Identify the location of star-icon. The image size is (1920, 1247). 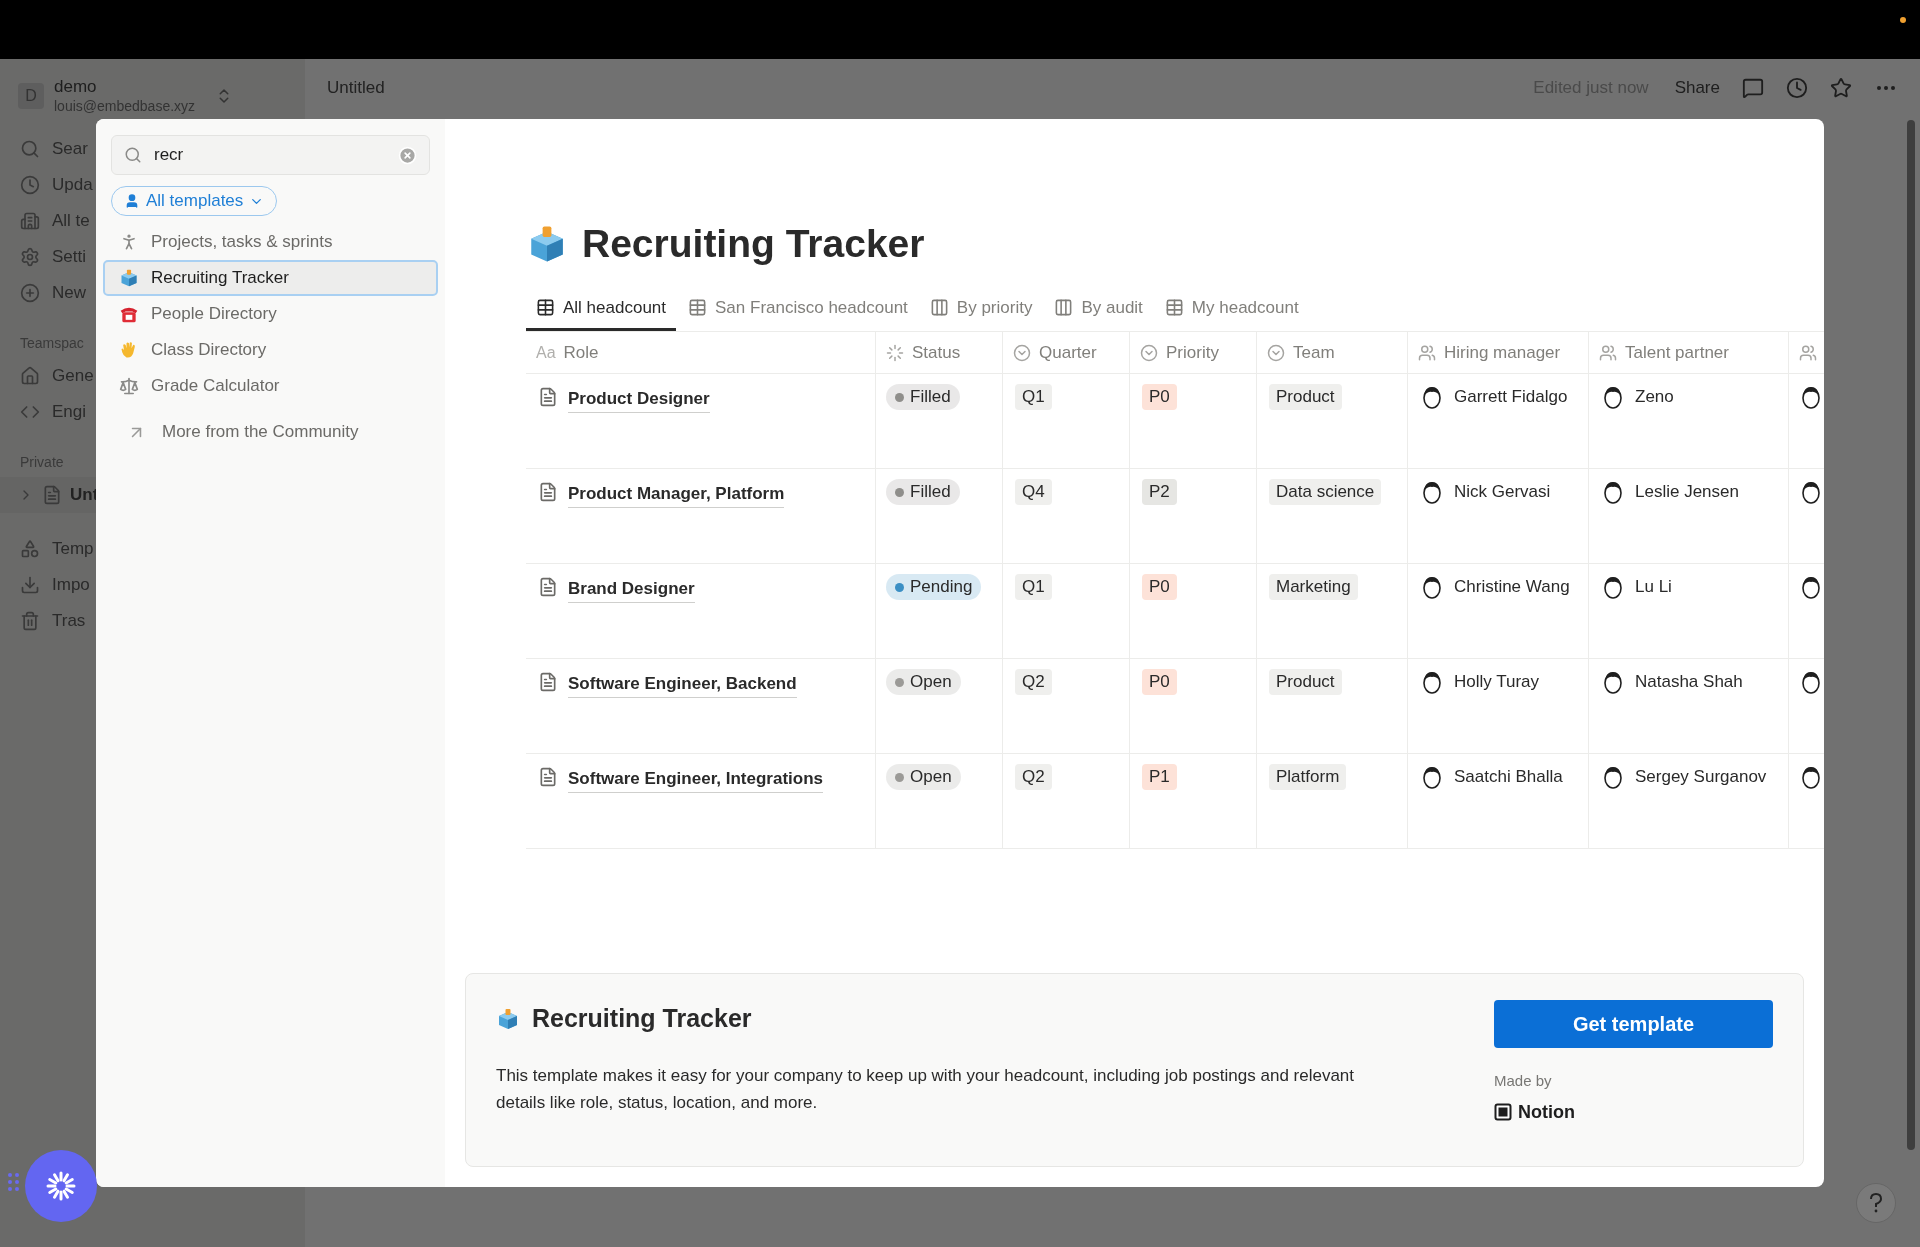
(1841, 88).